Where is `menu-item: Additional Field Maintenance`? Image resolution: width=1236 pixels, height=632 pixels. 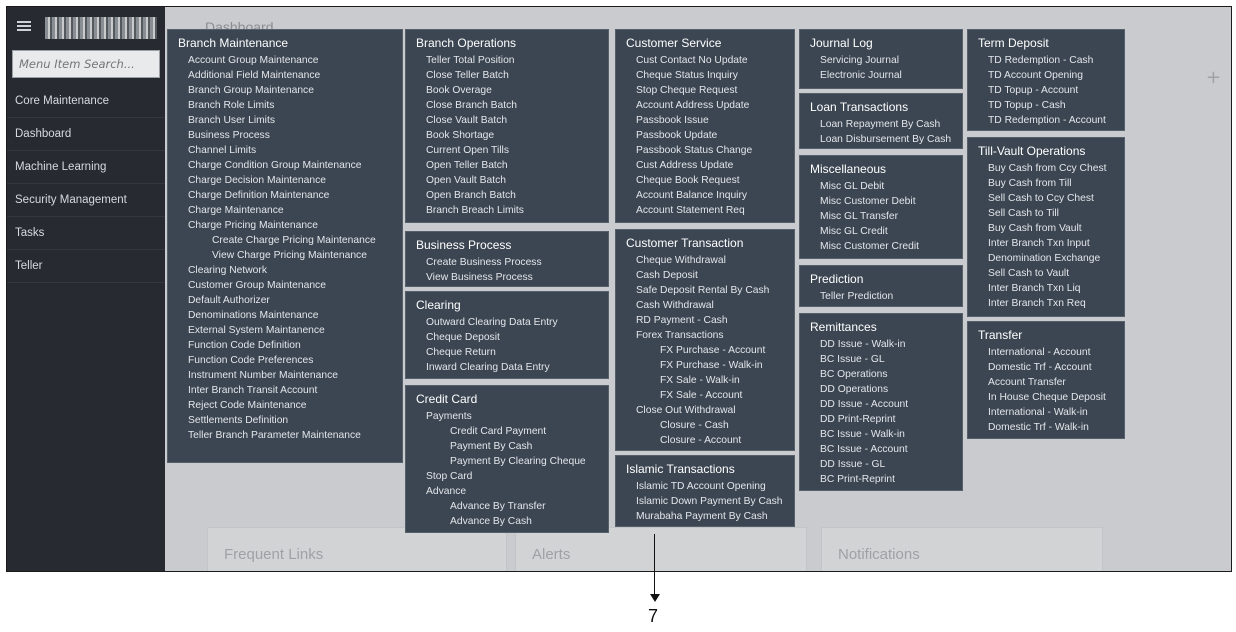 menu-item: Additional Field Maintenance is located at coordinates (285, 75).